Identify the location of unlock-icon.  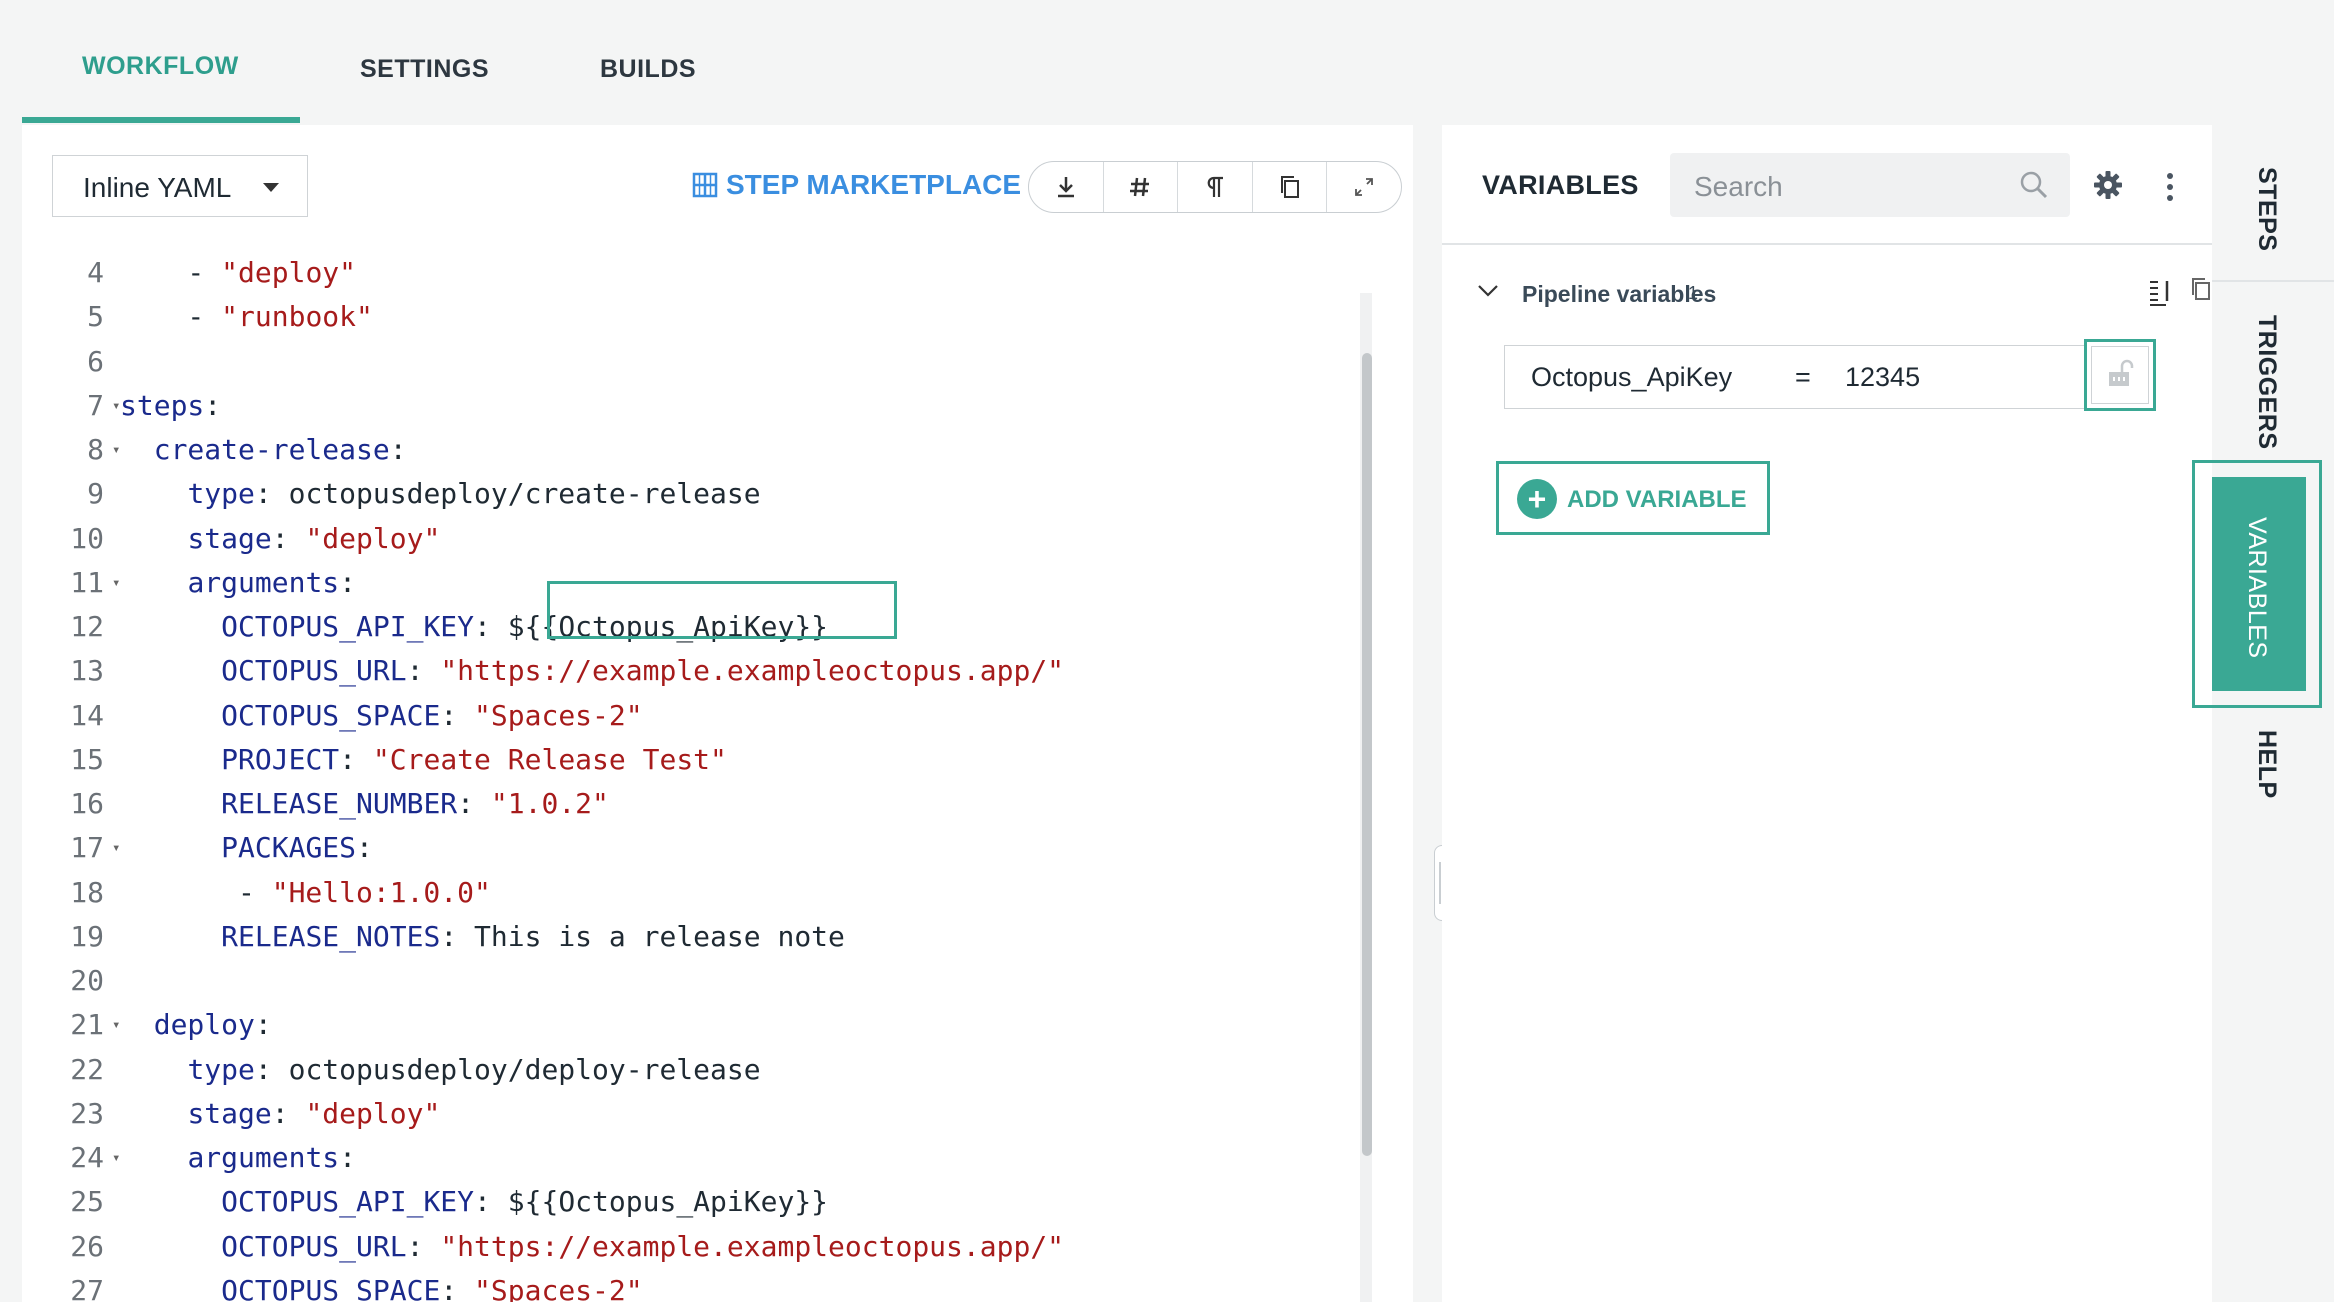
(2121, 372).